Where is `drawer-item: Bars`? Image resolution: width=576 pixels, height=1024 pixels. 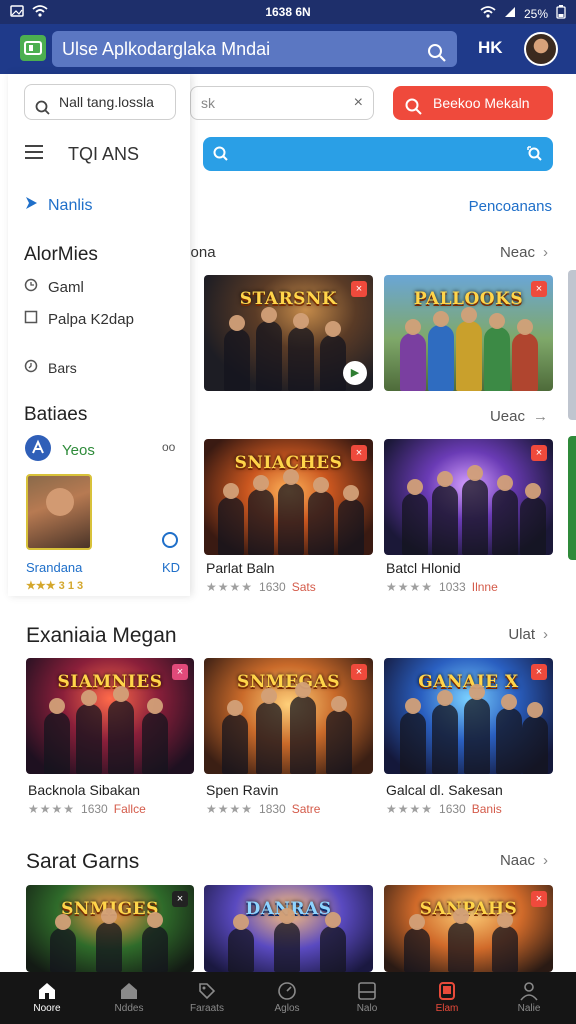
drawer-item: Bars is located at coordinates (50, 367).